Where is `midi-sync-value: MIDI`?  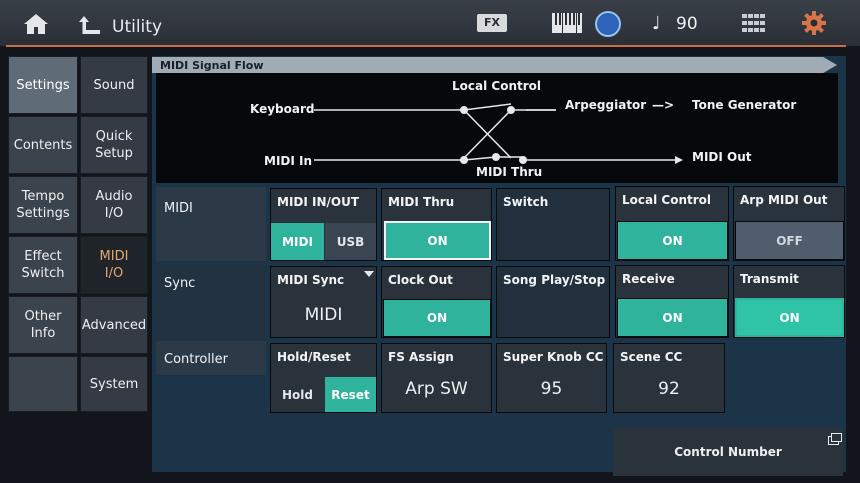 midi-sync-value: MIDI is located at coordinates (323, 315).